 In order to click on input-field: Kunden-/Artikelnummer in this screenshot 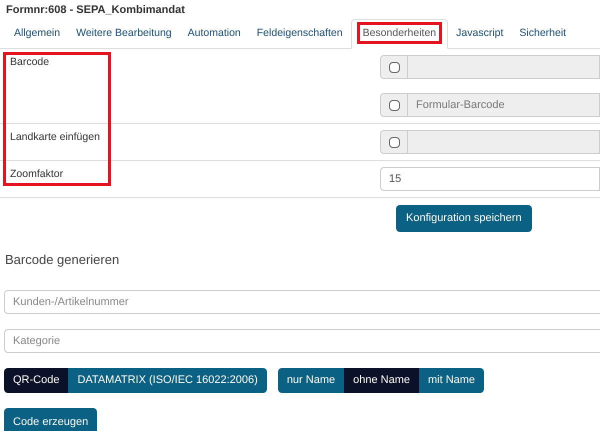, I will do `click(302, 302)`.